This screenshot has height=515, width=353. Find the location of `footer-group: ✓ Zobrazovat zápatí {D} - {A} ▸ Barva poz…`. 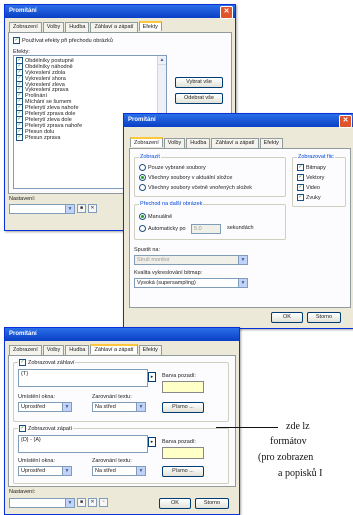

footer-group: ✓ Zobrazovat zápatí {D} - {A} ▸ Barva poz… is located at coordinates (121, 454).